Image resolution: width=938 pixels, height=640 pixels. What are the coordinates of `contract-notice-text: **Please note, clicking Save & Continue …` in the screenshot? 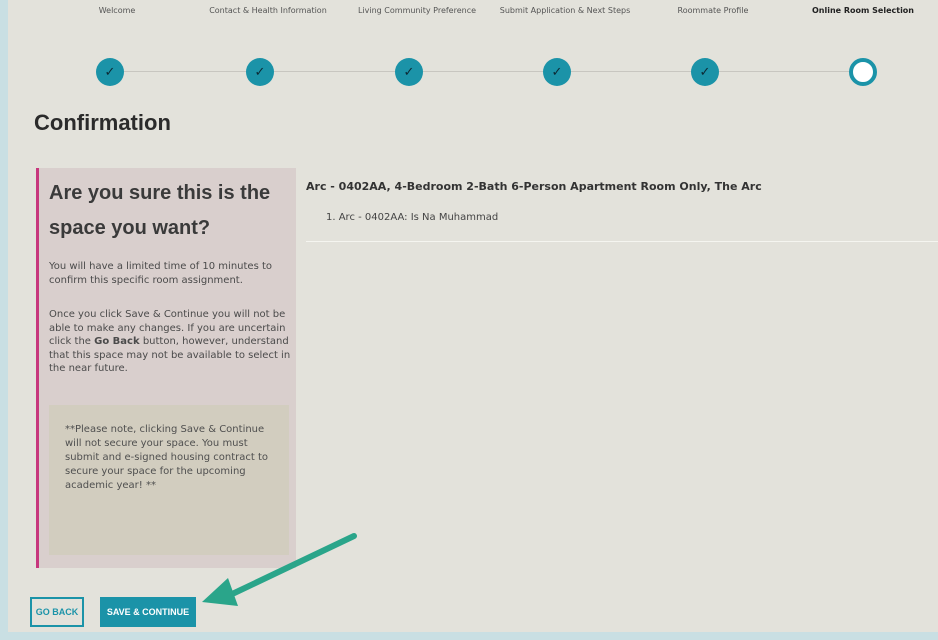 It's located at (167, 457).